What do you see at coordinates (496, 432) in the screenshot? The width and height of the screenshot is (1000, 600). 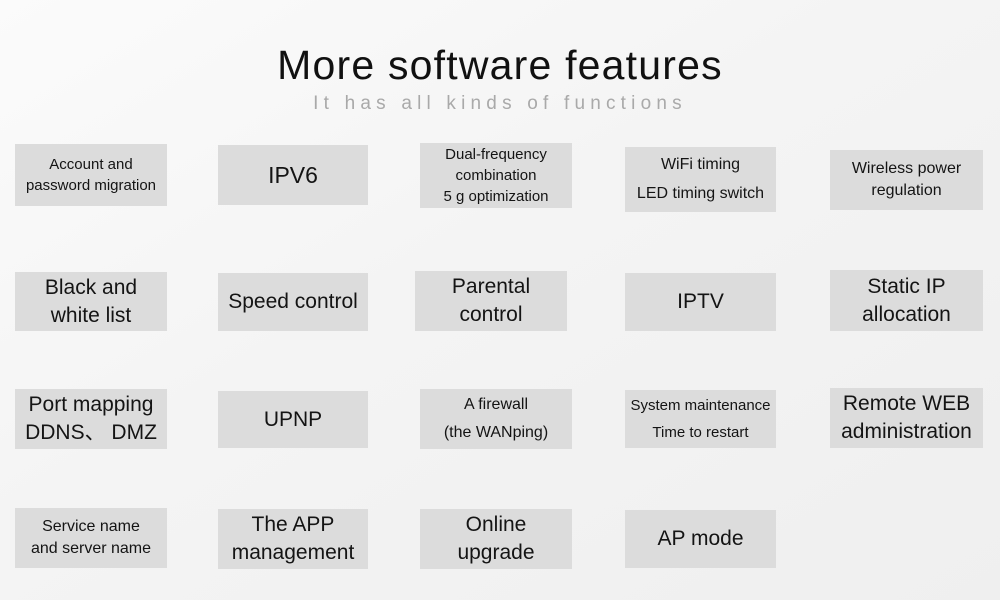 I see `feature-label-line: (the WANping)` at bounding box center [496, 432].